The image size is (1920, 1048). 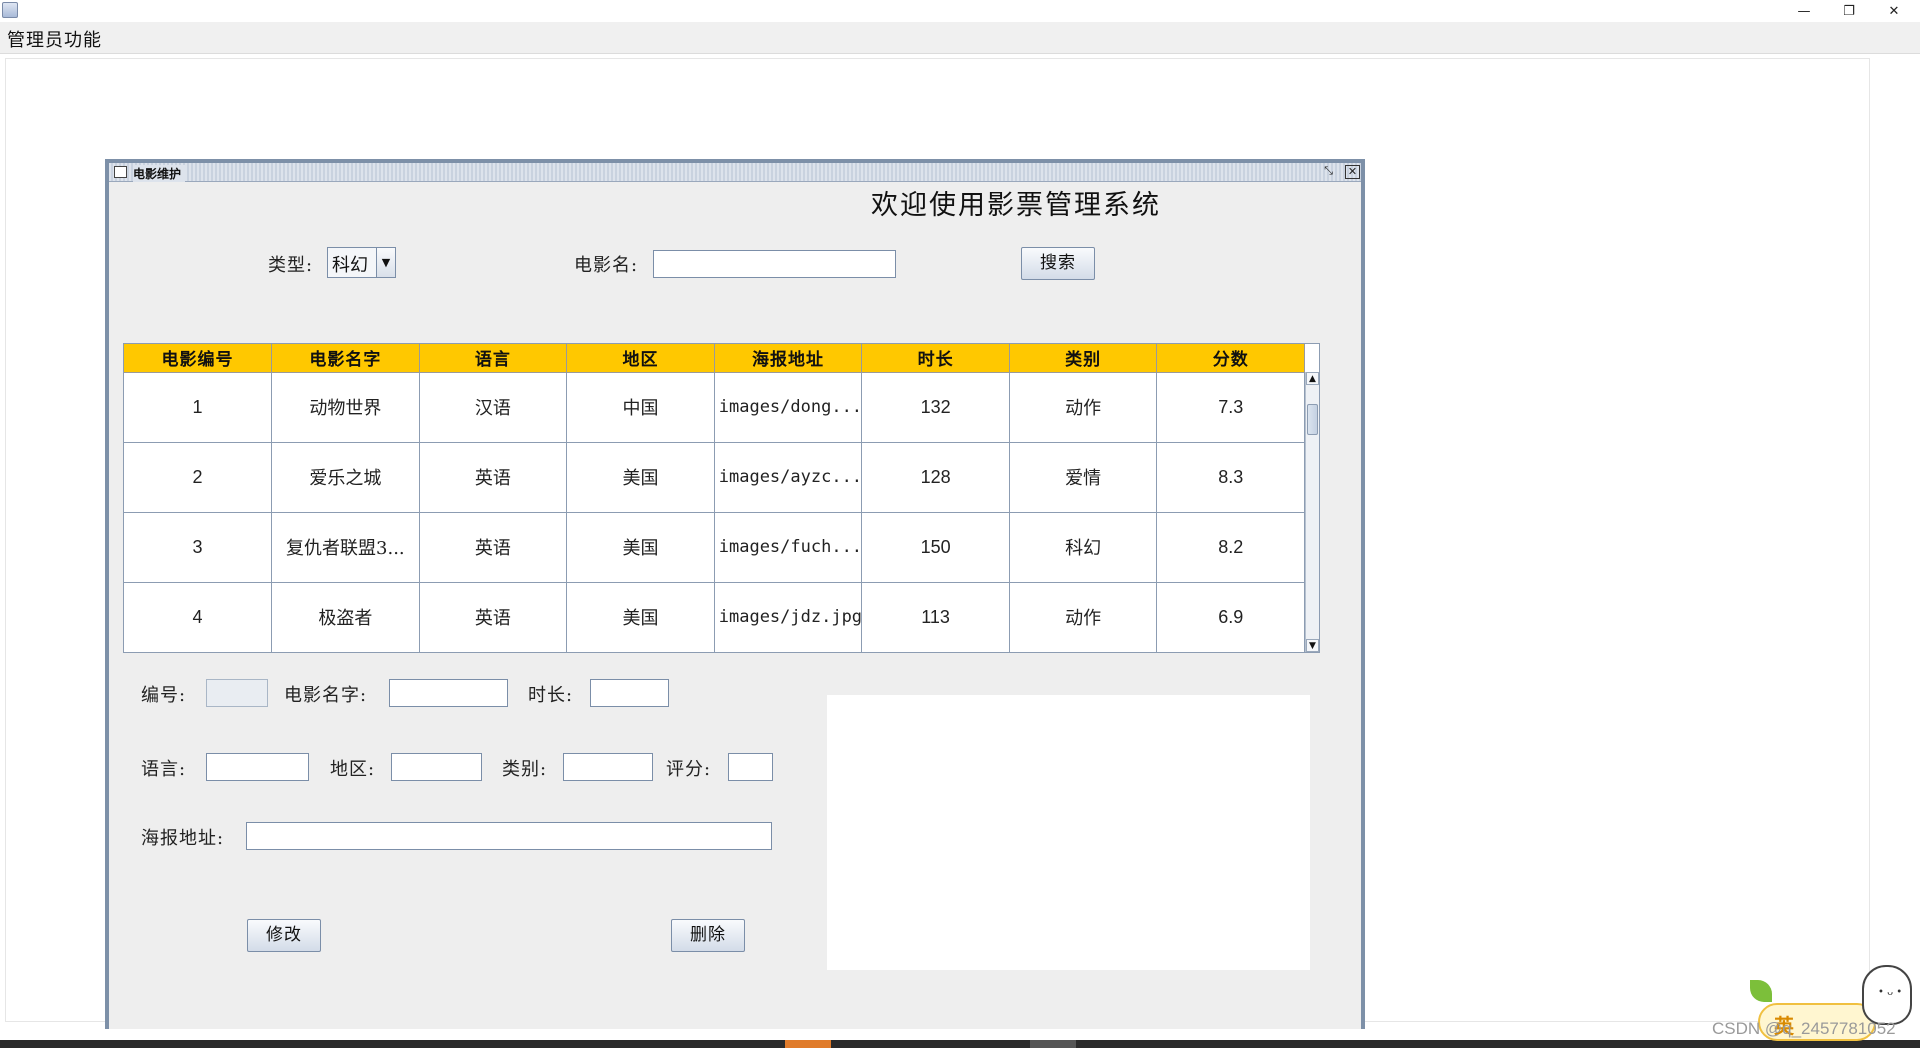 I want to click on duration-label: 时长:, so click(x=551, y=695).